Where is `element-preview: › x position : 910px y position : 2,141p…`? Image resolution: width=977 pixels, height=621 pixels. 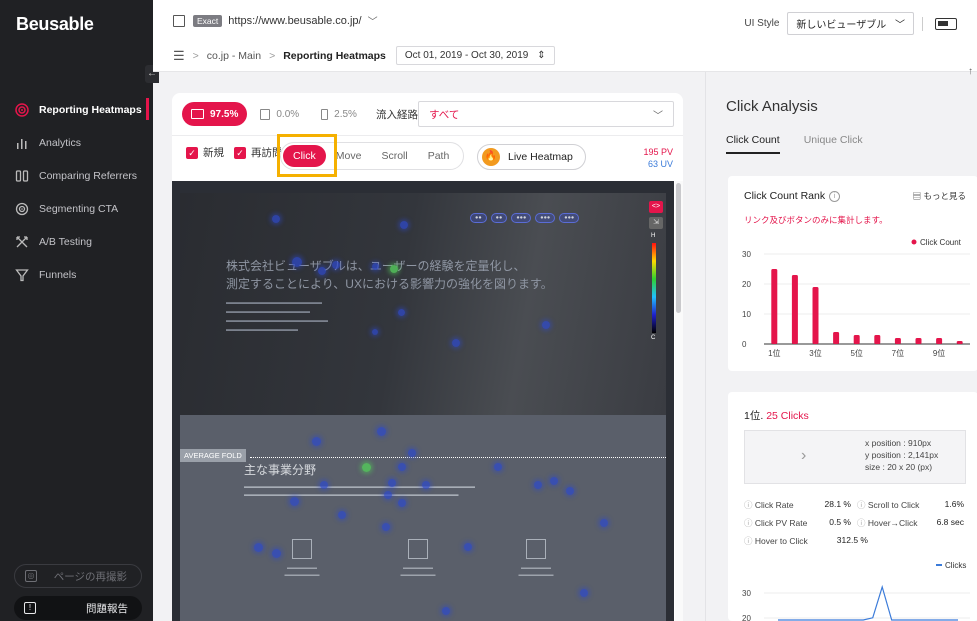
element-preview: › x position : 910px y position : 2,141p… is located at coordinates (855, 457).